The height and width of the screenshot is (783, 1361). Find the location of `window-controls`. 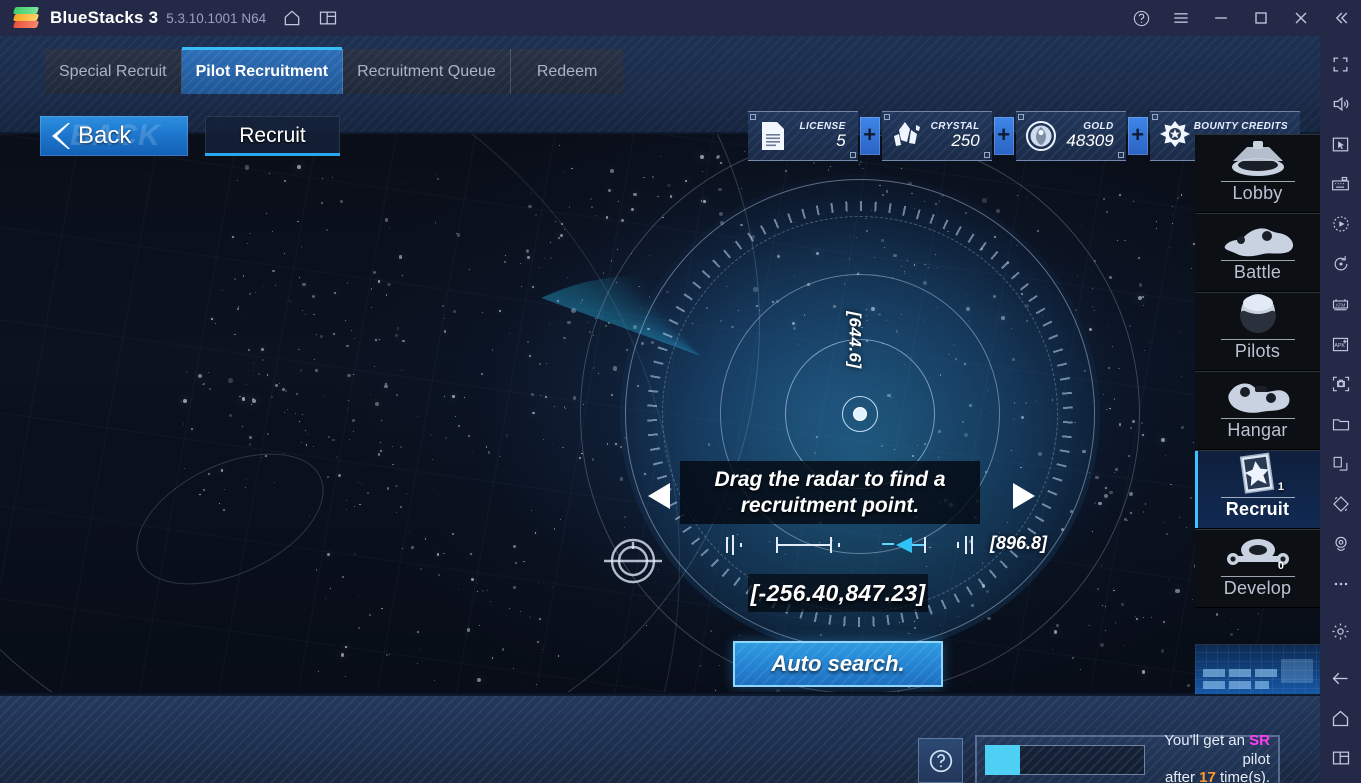

window-controls is located at coordinates (1241, 18).